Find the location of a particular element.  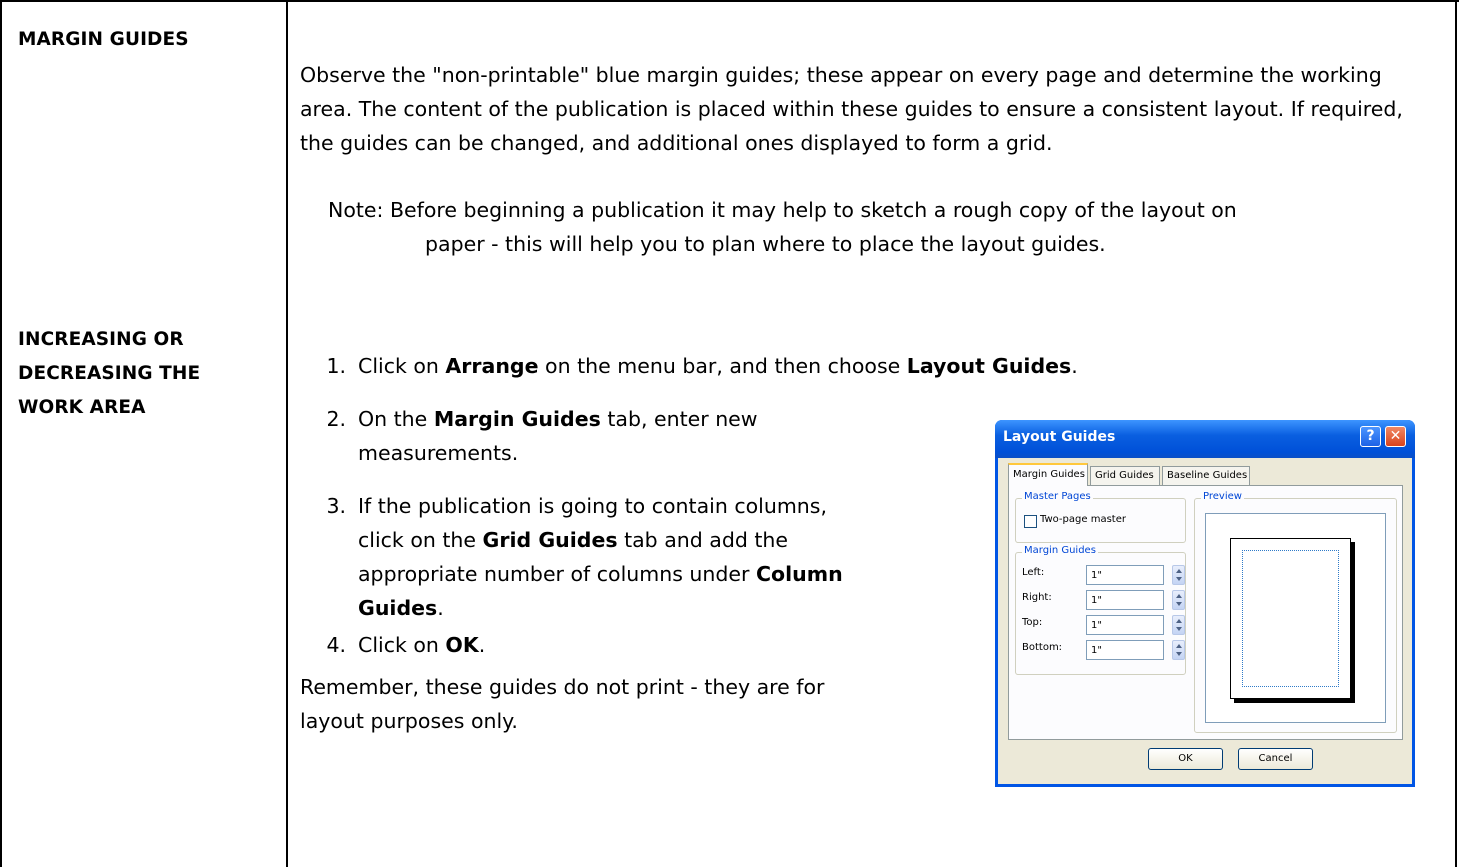

preview-margin-guides is located at coordinates (1290, 618).